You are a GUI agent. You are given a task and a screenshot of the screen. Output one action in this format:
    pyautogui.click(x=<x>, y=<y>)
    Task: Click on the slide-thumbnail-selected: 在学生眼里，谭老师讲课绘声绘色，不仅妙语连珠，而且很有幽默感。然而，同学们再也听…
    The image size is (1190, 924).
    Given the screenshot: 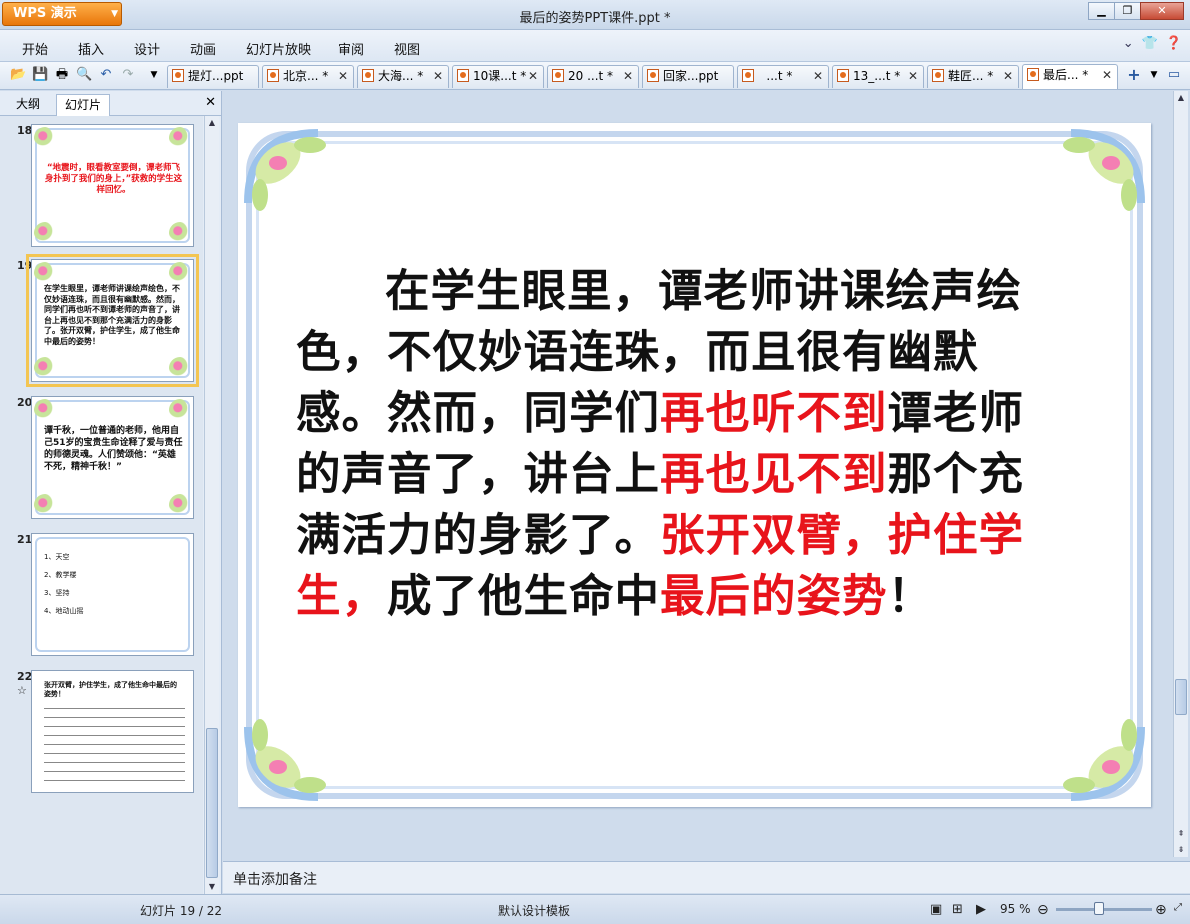 What is the action you would take?
    pyautogui.click(x=112, y=320)
    